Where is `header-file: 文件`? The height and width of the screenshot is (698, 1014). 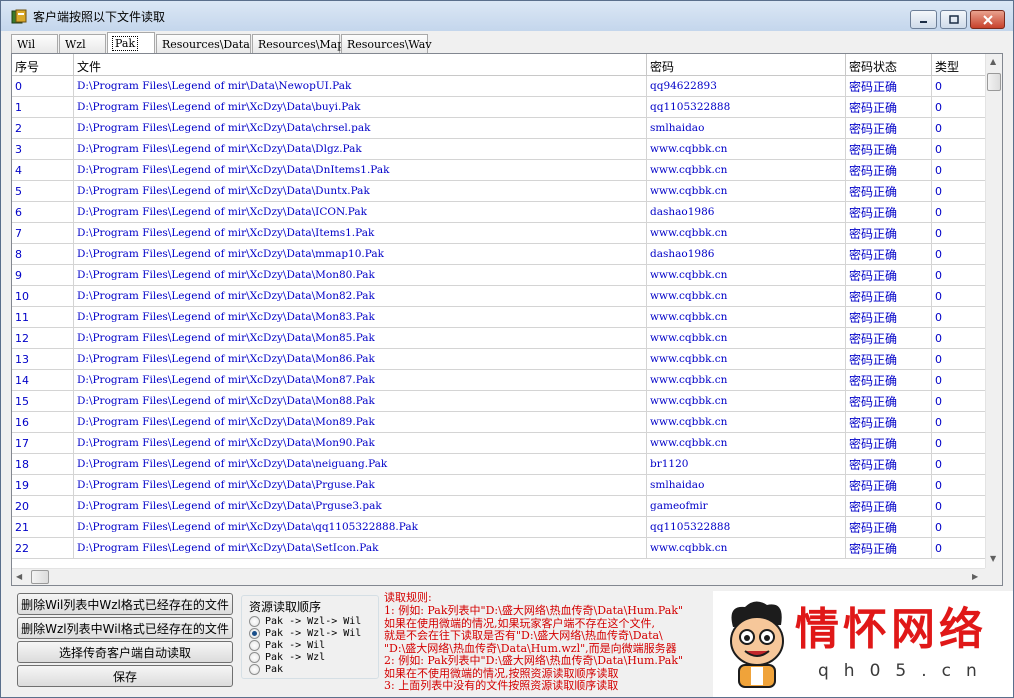 header-file: 文件 is located at coordinates (360, 65).